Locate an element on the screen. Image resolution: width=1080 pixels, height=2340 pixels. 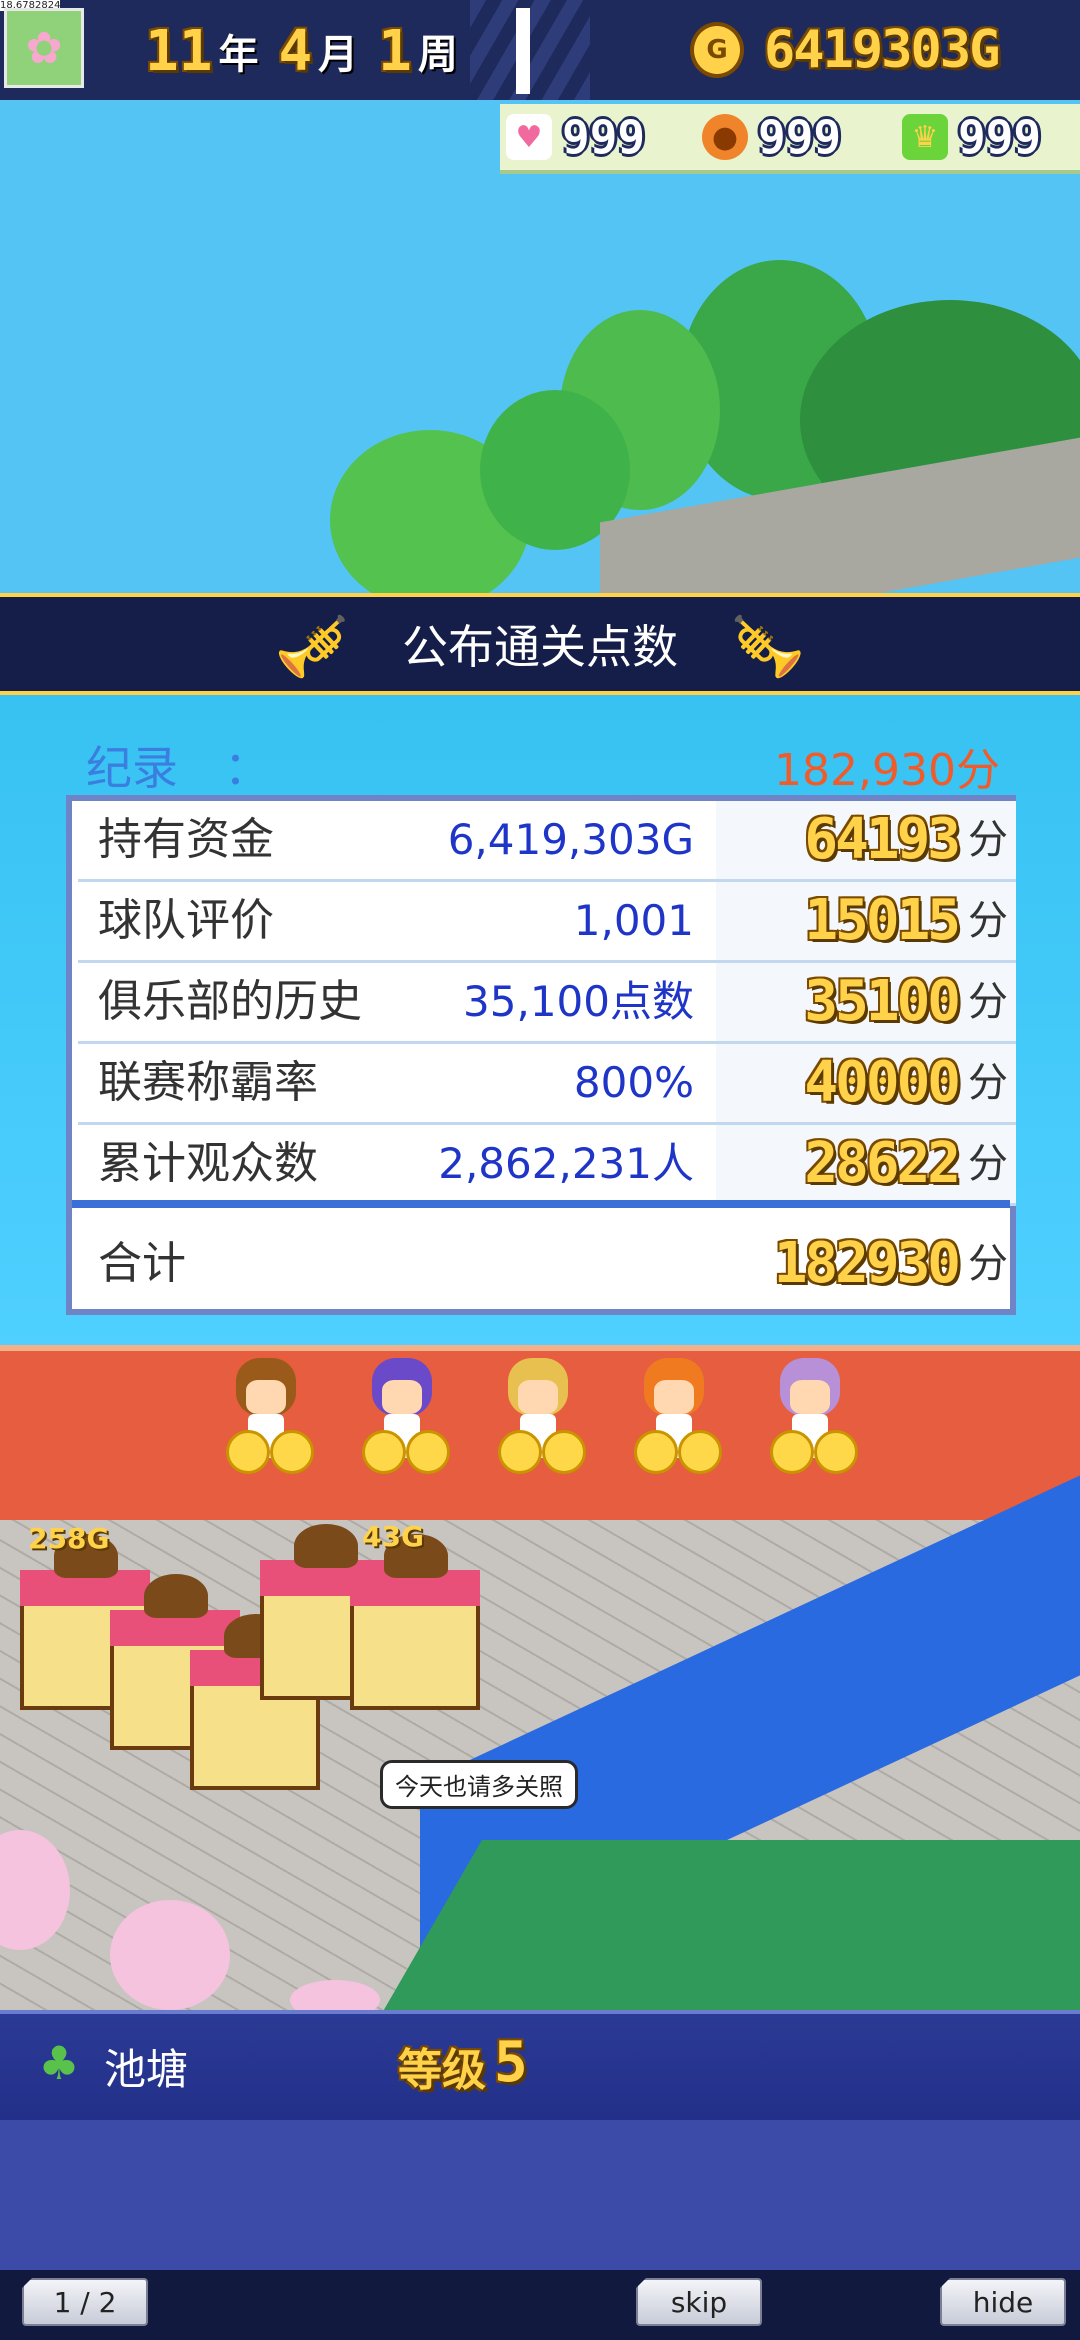
stat-ball: ● 999 is located at coordinates (771, 137).